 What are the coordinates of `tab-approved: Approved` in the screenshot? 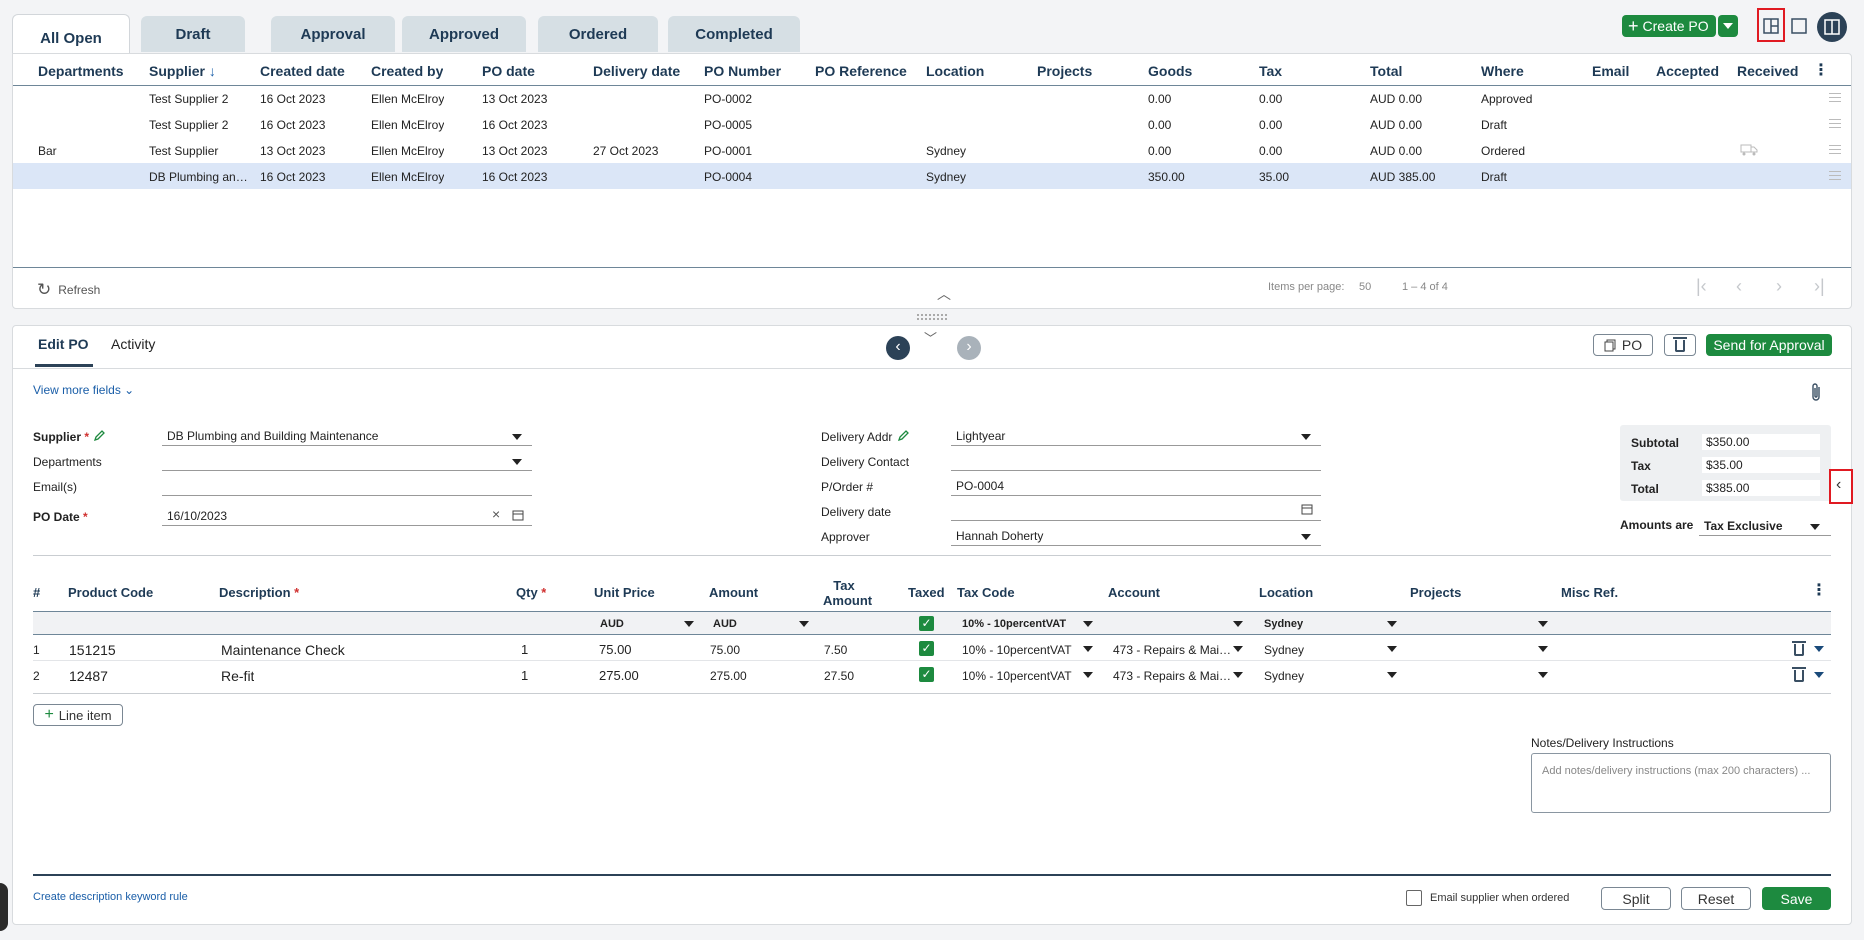 It's located at (464, 34).